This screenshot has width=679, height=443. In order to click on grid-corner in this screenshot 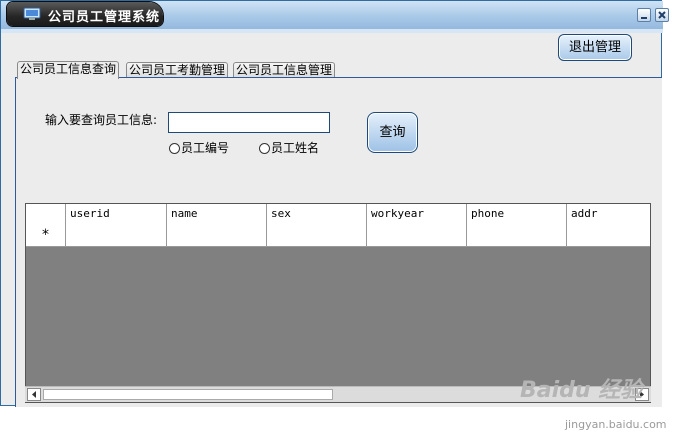, I will do `click(46, 214)`.